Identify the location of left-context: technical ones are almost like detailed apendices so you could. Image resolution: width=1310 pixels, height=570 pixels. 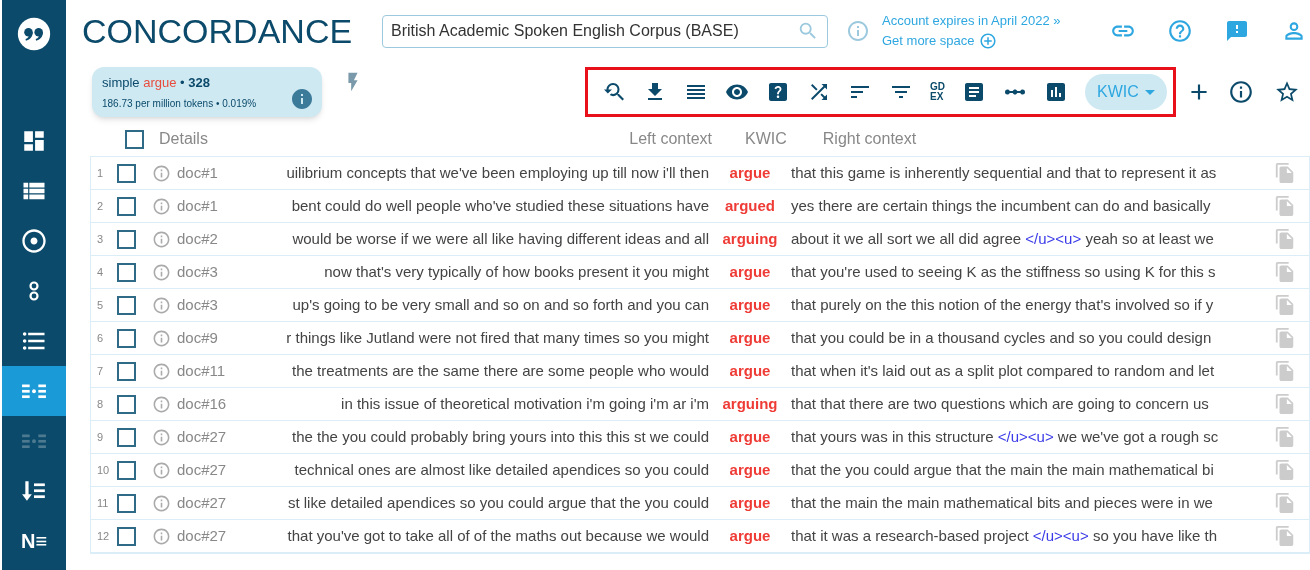
(501, 469).